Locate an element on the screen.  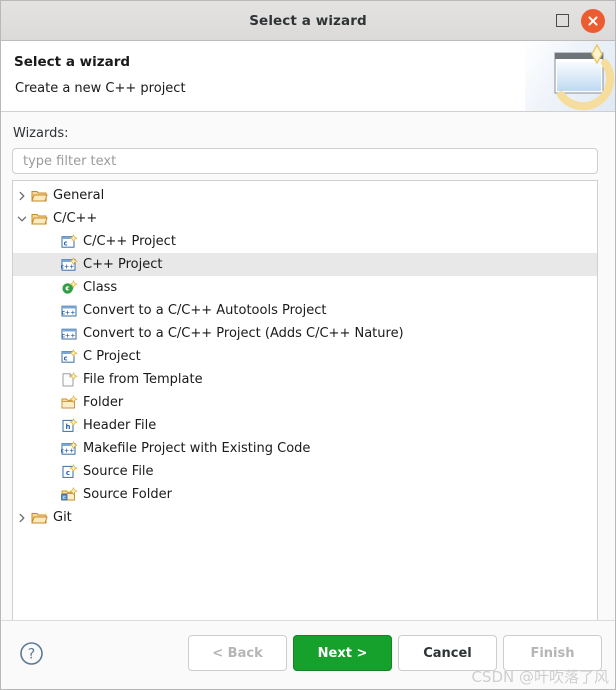
tree-item-label: Makefile Project with Existing Code is located at coordinates (197, 448).